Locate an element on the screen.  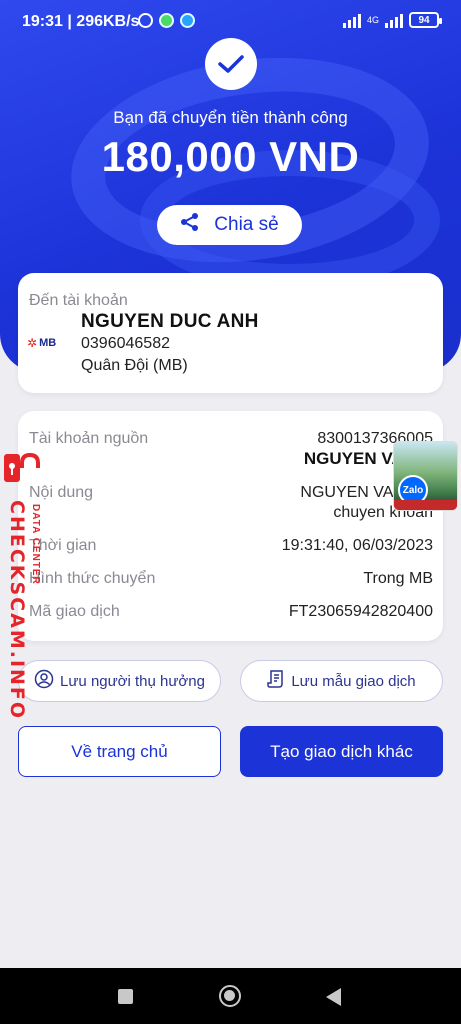
home-button: Về trang chủ is located at coordinates (119, 751).